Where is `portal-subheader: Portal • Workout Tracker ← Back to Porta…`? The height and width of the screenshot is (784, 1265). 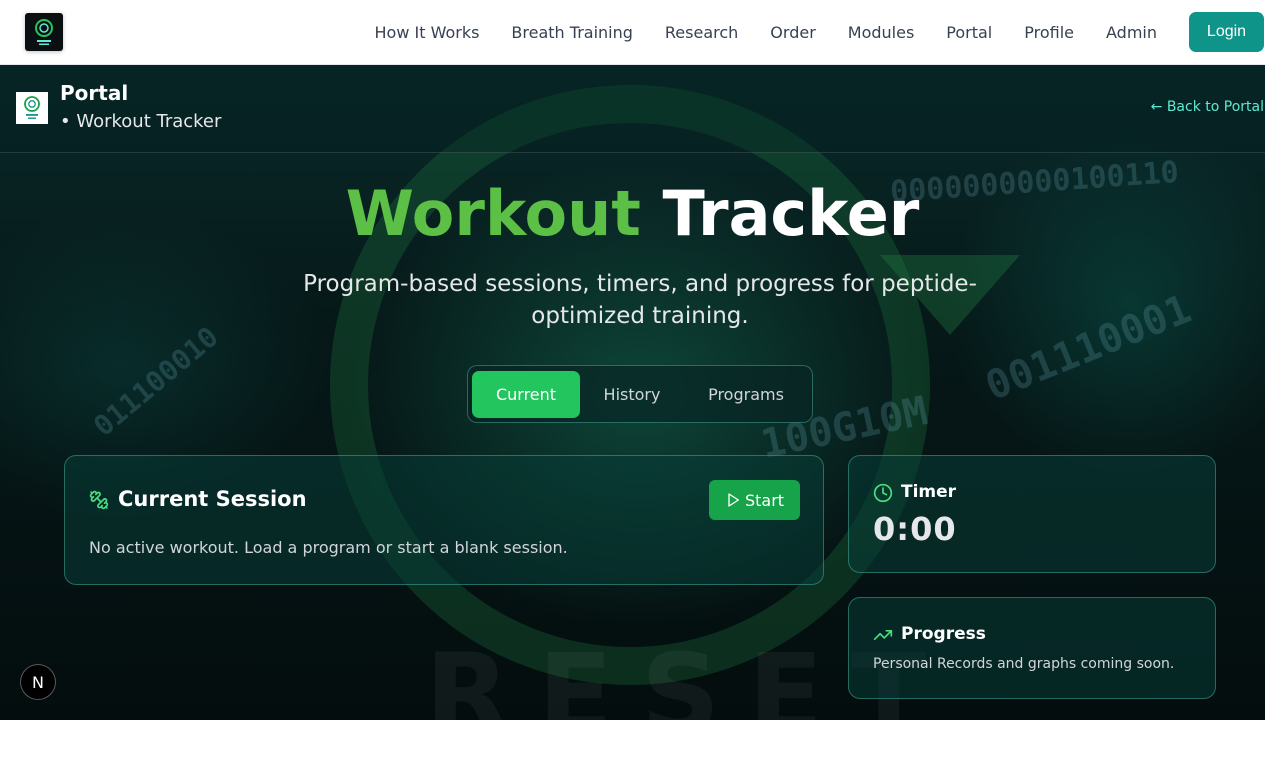
portal-subheader: Portal • Workout Tracker ← Back to Porta… is located at coordinates (632, 109).